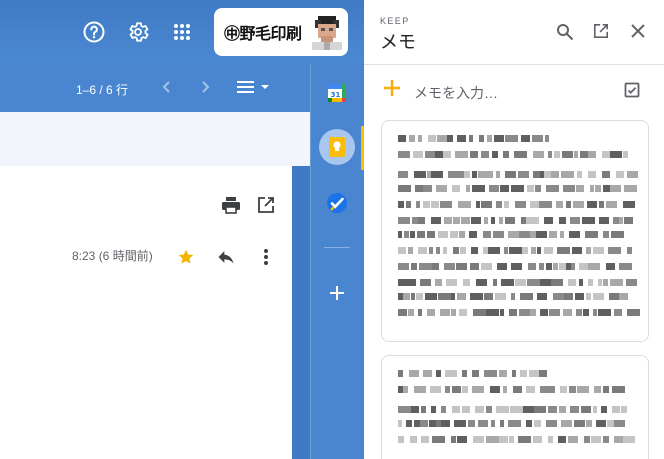 The image size is (664, 459). What do you see at coordinates (102, 90) in the screenshot?
I see `pager-text: 1–6 / 6 行` at bounding box center [102, 90].